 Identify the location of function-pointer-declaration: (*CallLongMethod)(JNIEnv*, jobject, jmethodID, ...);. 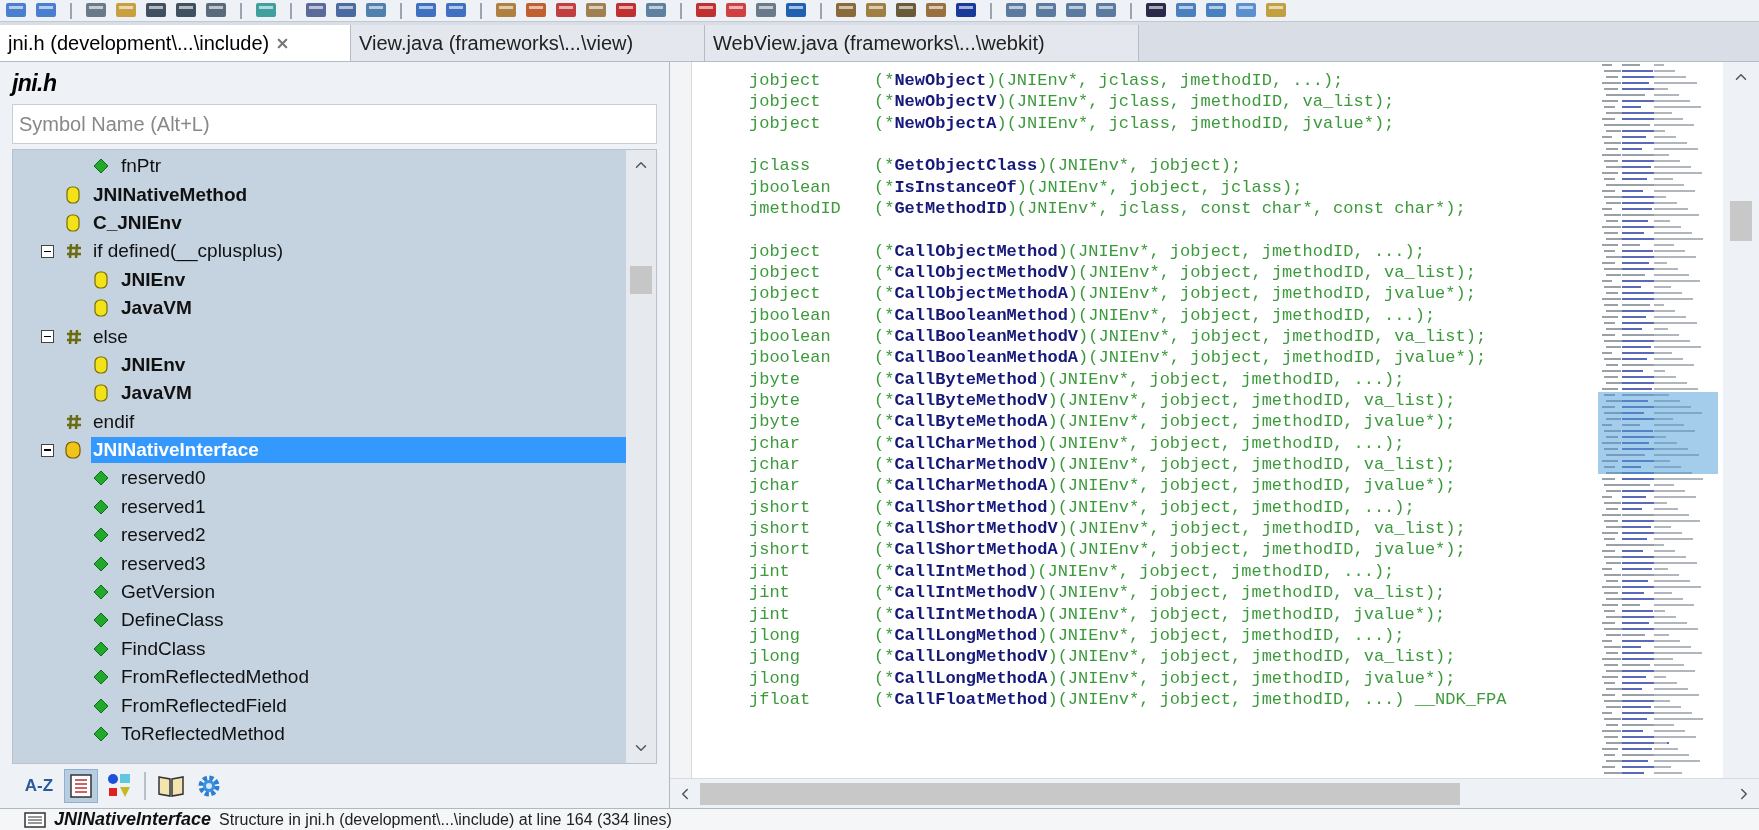
(1139, 635).